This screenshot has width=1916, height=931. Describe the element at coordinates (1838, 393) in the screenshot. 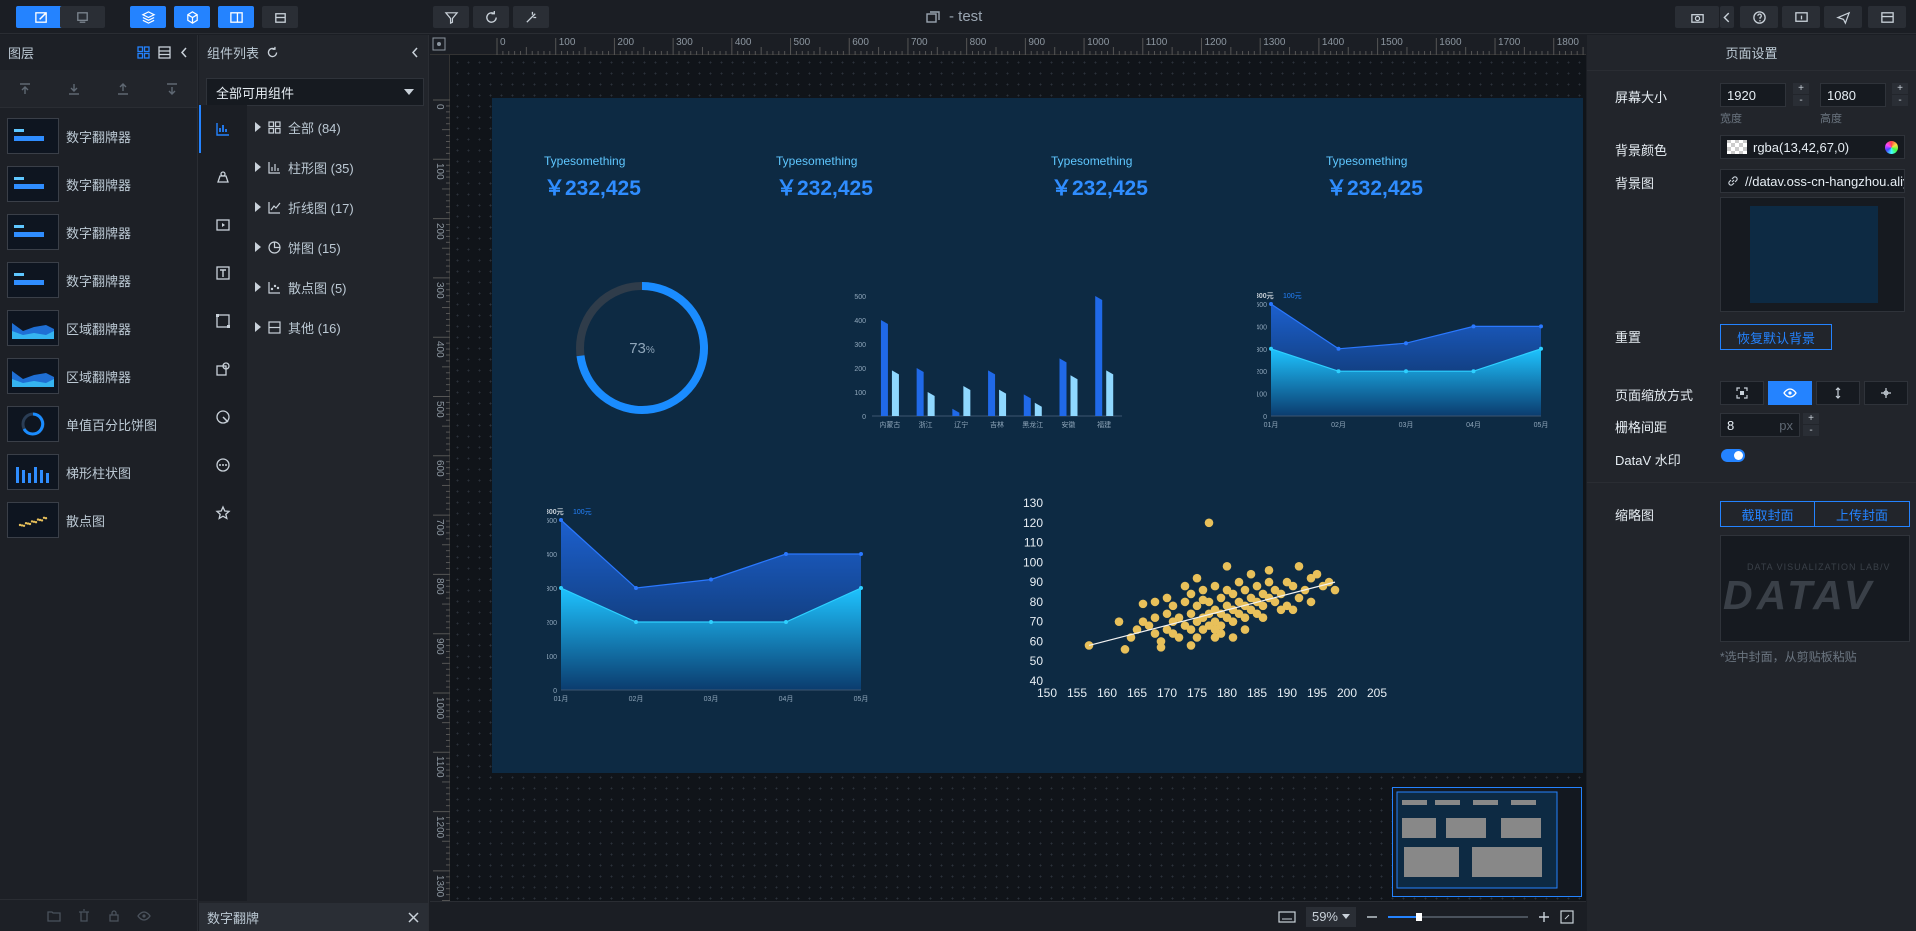

I see `scale-height-button` at that location.